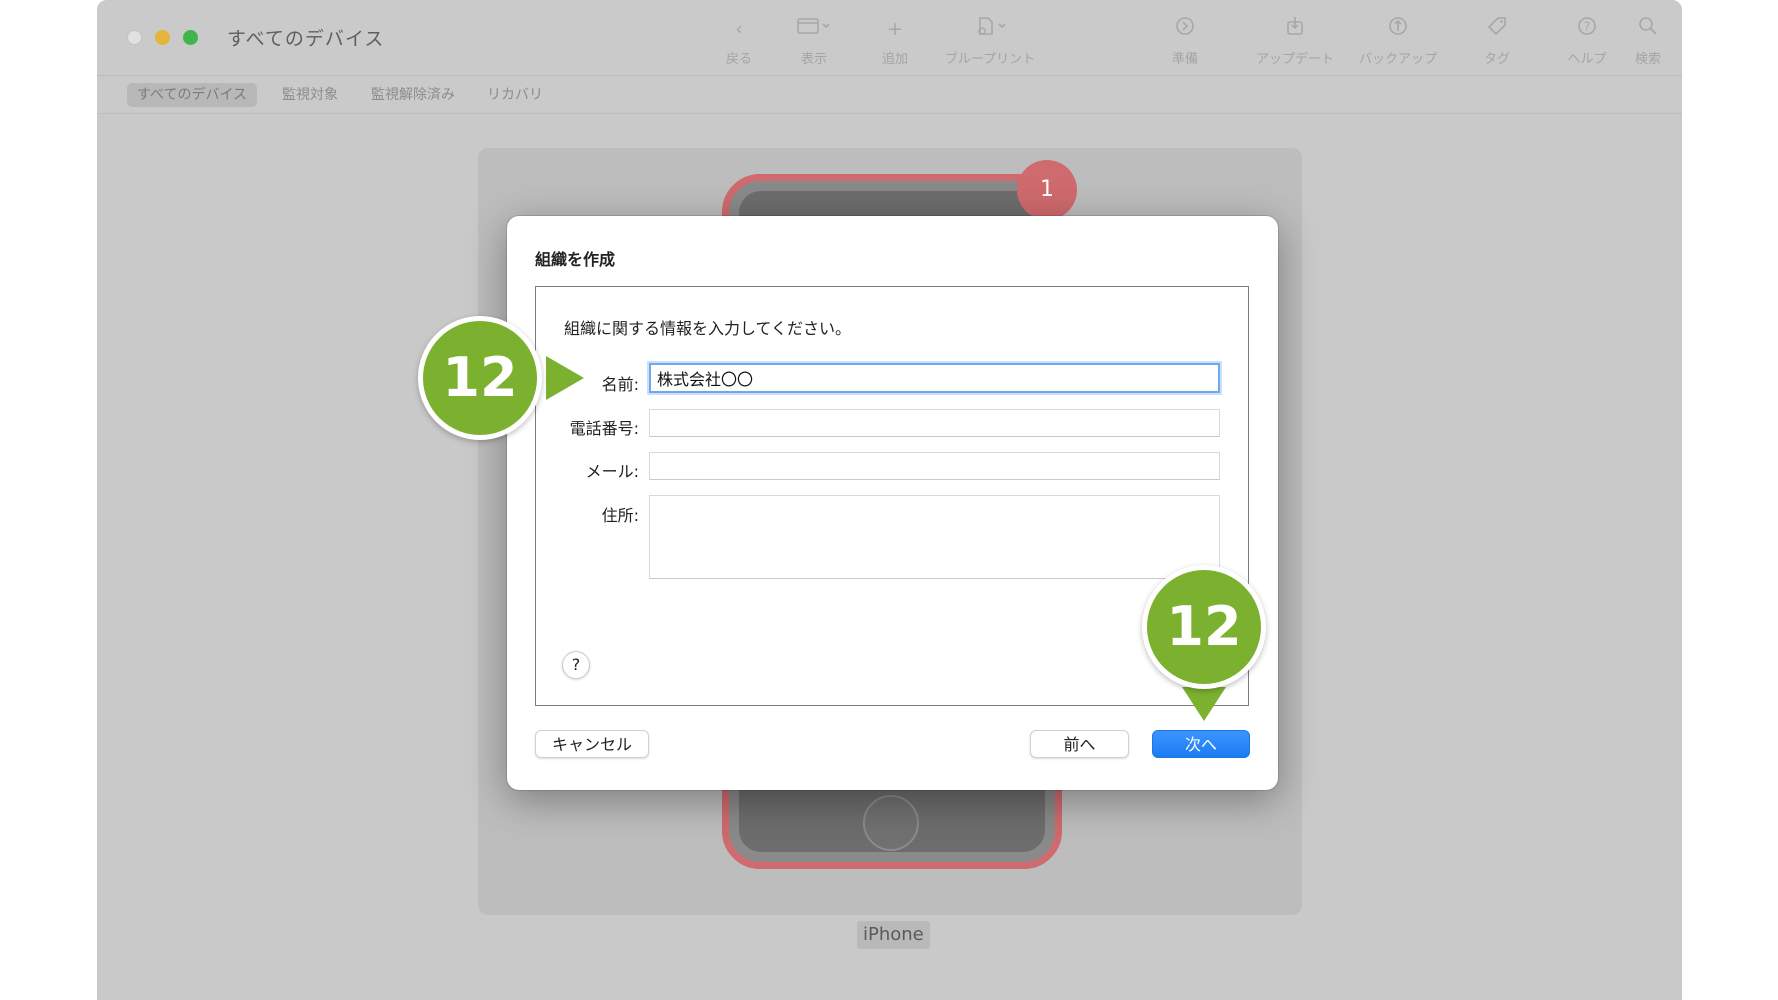  Describe the element at coordinates (515, 95) in the screenshot. I see `segment-recovery: リカバリ` at that location.